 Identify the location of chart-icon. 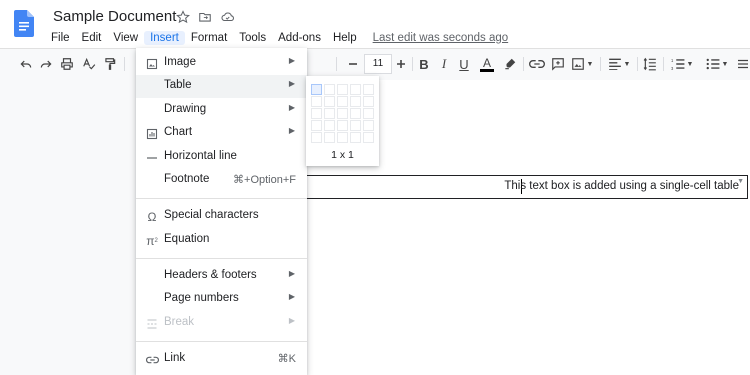
(152, 134).